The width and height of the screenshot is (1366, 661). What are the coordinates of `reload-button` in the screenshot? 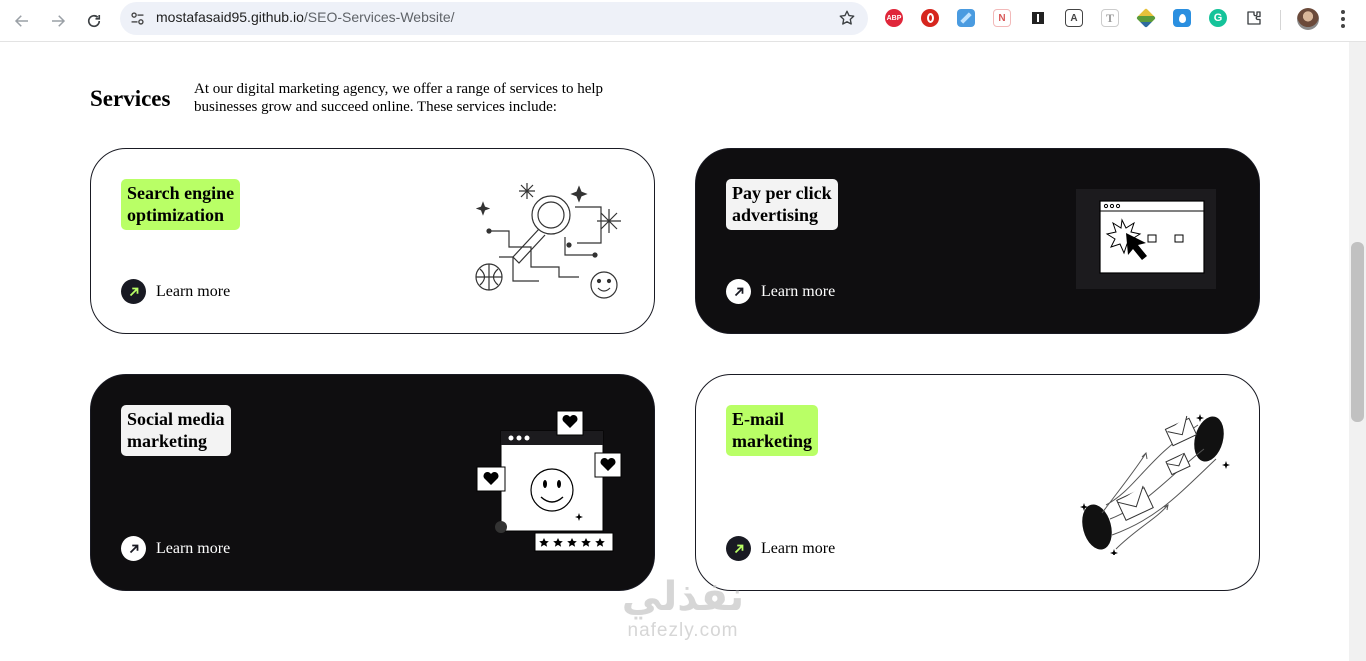 It's located at (94, 21).